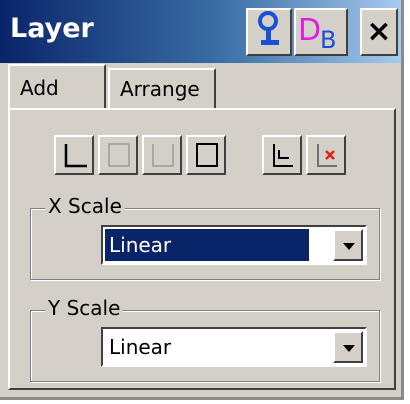  I want to click on add-box-axes-button, so click(206, 155).